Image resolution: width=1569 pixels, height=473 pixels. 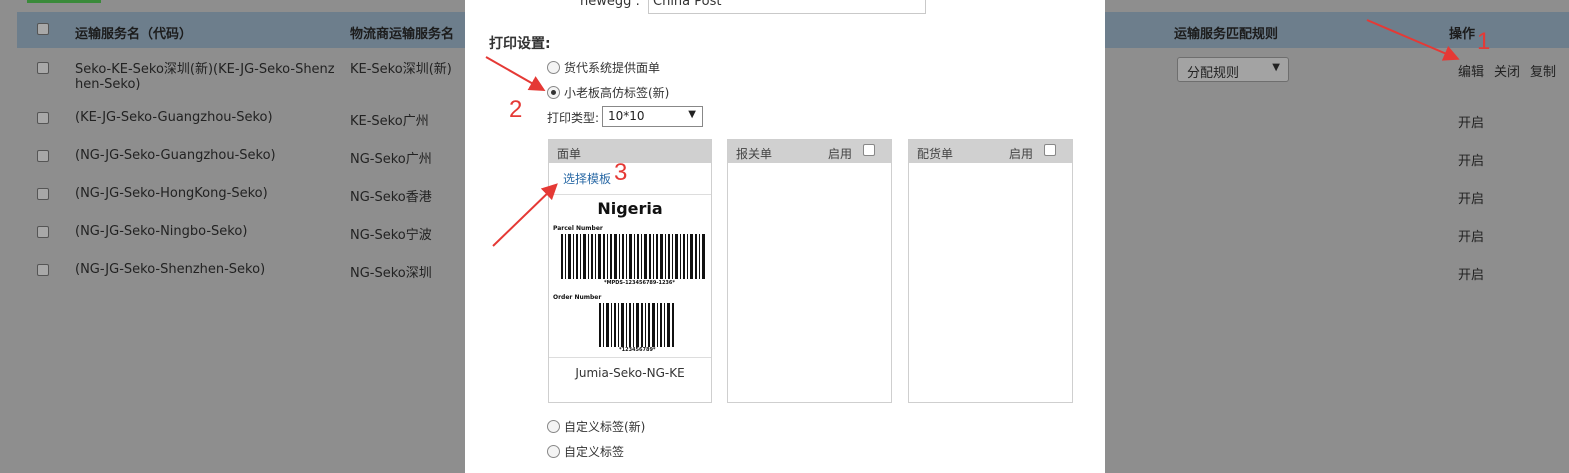 I want to click on arrow-2-icon, so click(x=515, y=73).